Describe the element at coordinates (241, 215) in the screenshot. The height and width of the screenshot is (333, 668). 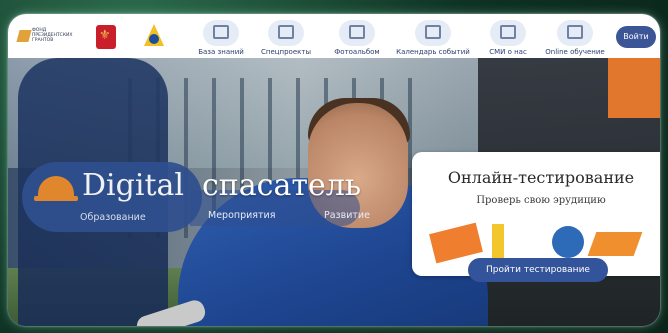
I see `link-events: Мероприятия` at that location.